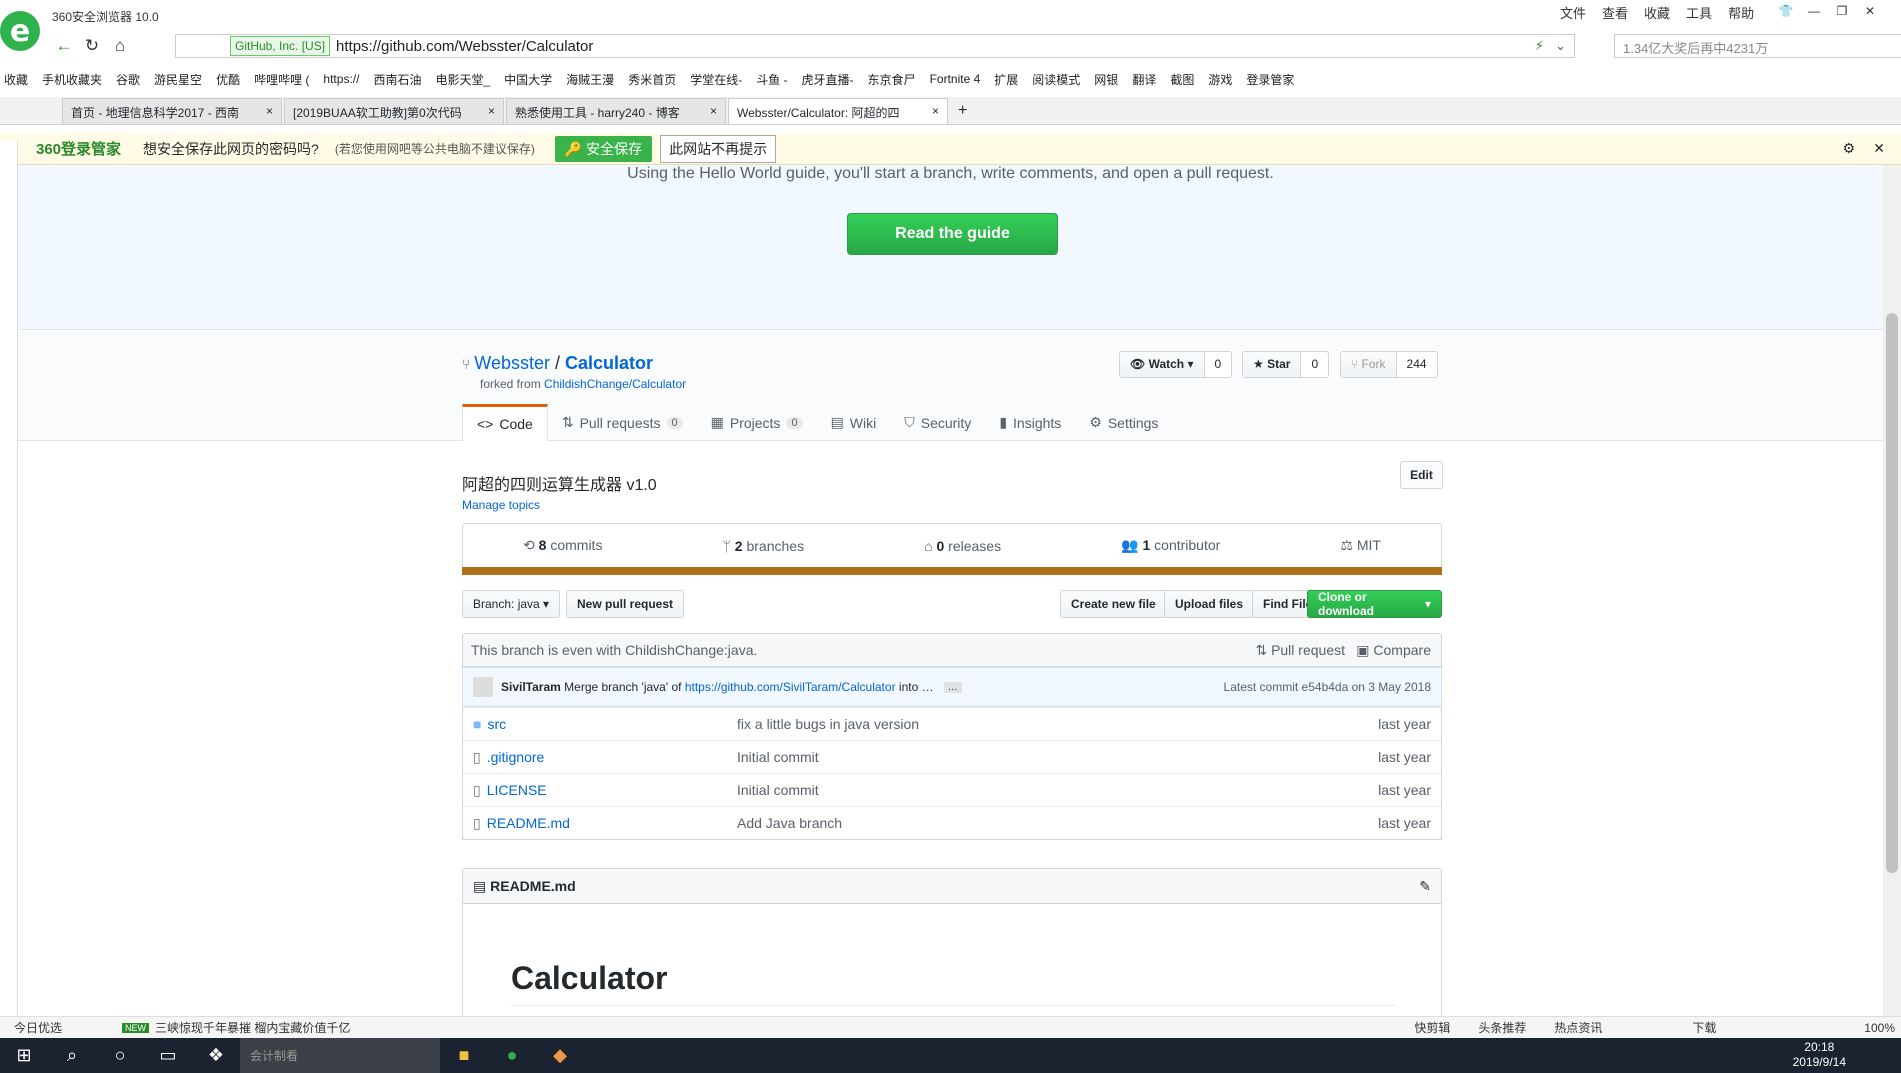 This screenshot has height=1073, width=1901. Describe the element at coordinates (1757, 46) in the screenshot. I see `search-input: 1.34亿大奖后再中4231万` at that location.